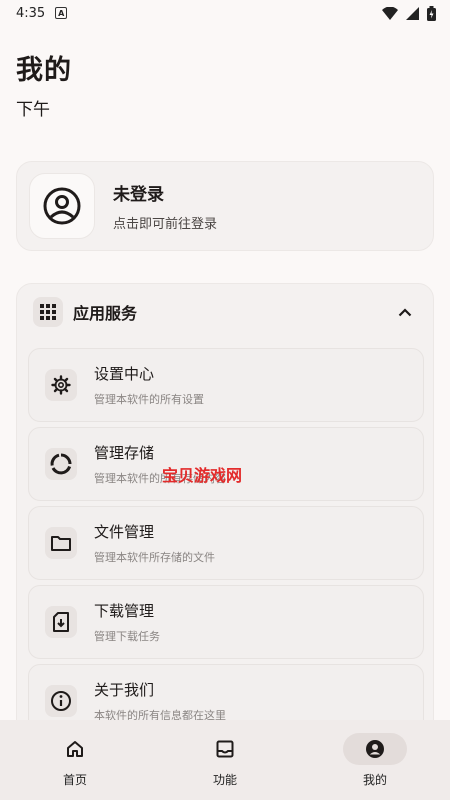 This screenshot has width=450, height=800. What do you see at coordinates (431, 13) in the screenshot?
I see `battery-icon` at bounding box center [431, 13].